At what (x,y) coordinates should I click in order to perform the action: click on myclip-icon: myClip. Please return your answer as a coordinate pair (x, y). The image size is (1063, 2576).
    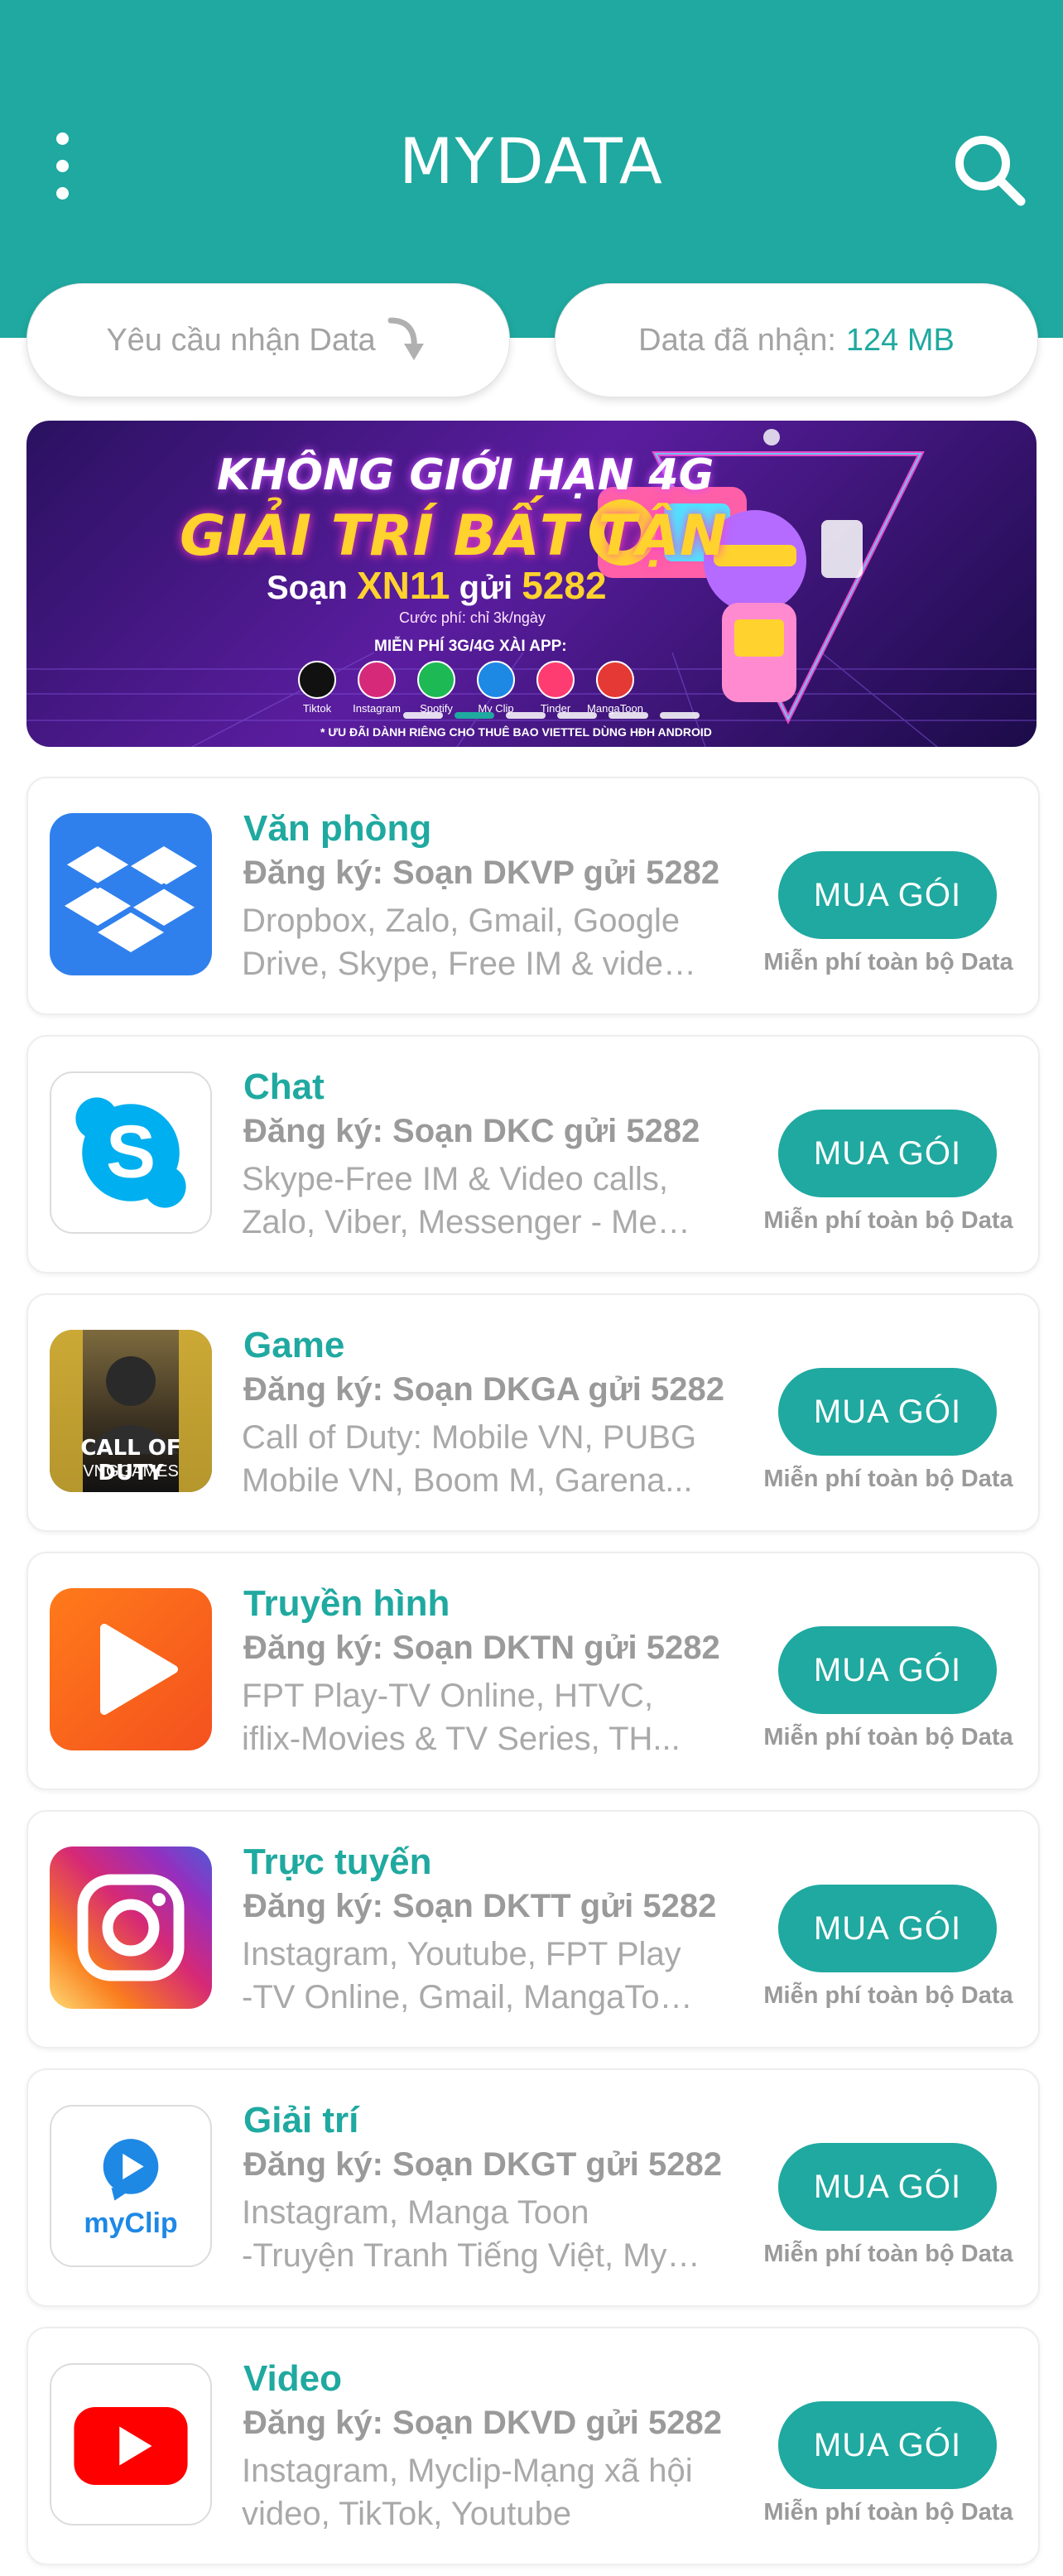
    Looking at the image, I should click on (131, 2186).